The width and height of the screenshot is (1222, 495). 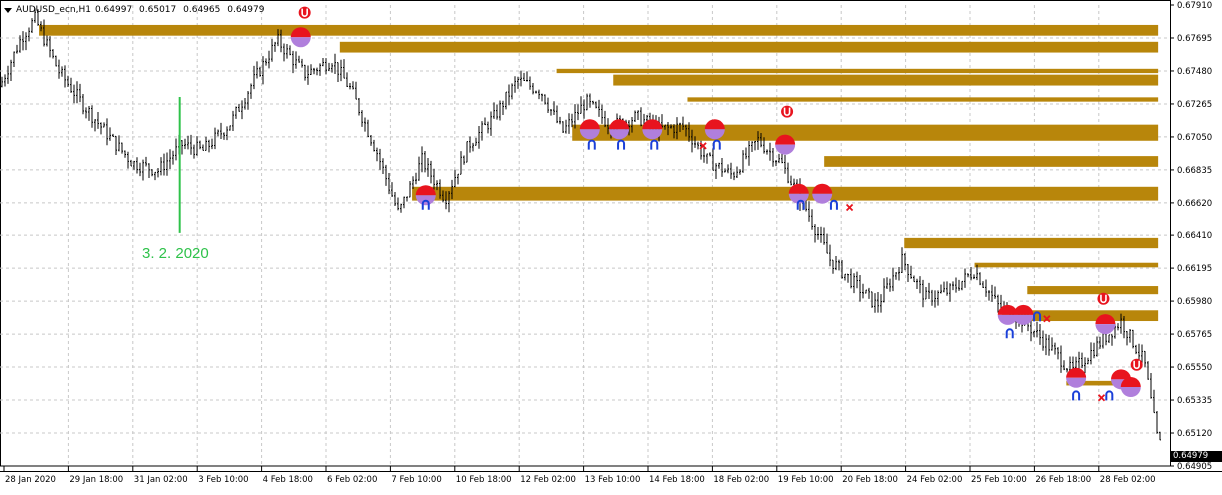 I want to click on current-price-tag: 0.64979, so click(x=1196, y=456).